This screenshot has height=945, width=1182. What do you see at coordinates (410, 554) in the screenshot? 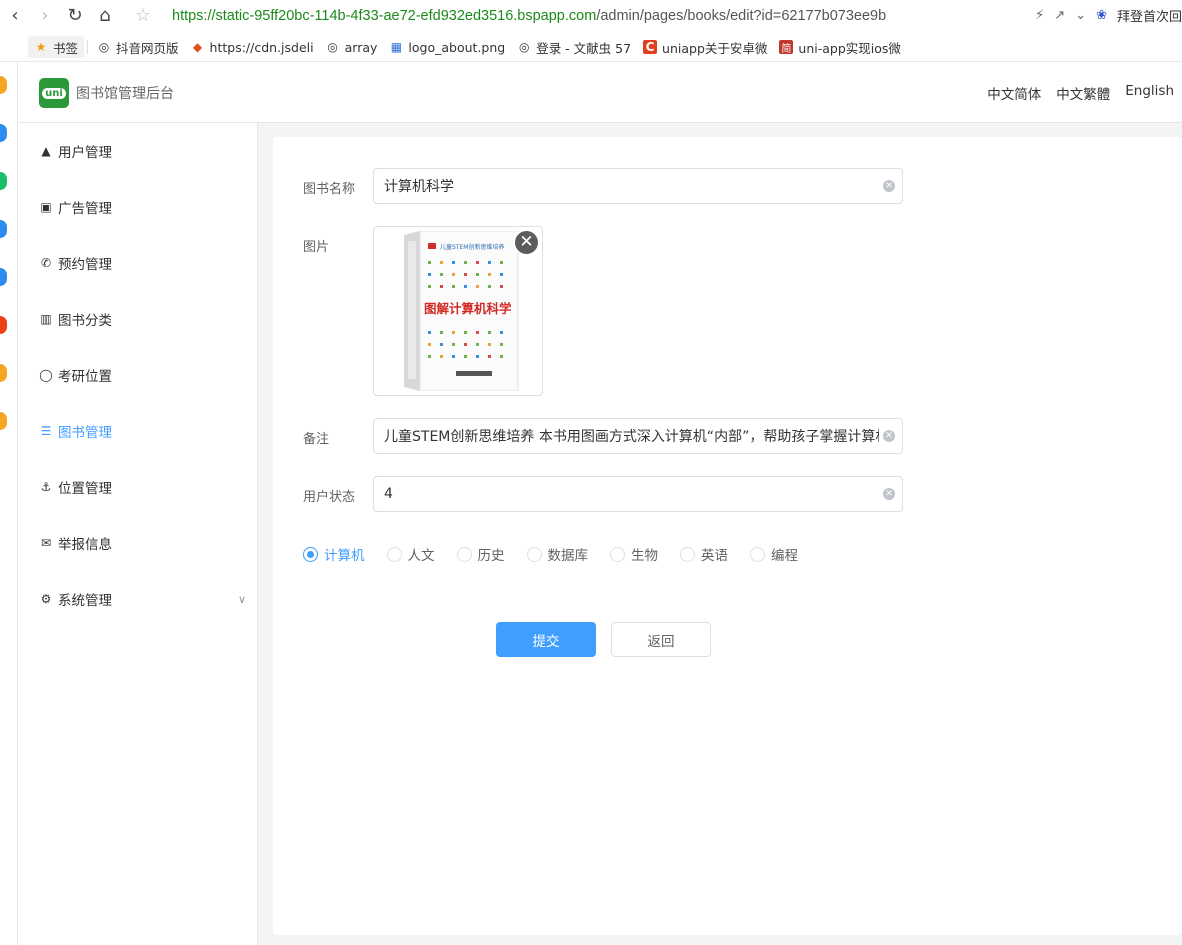
I see `radio-humanities: 人文` at bounding box center [410, 554].